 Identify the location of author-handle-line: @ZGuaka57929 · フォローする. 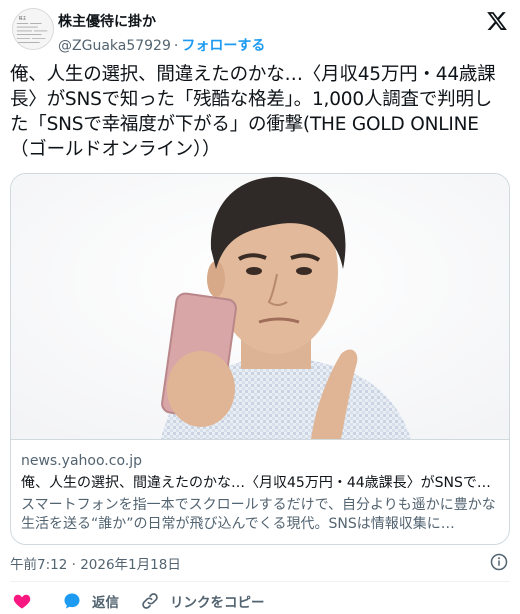
(161, 45).